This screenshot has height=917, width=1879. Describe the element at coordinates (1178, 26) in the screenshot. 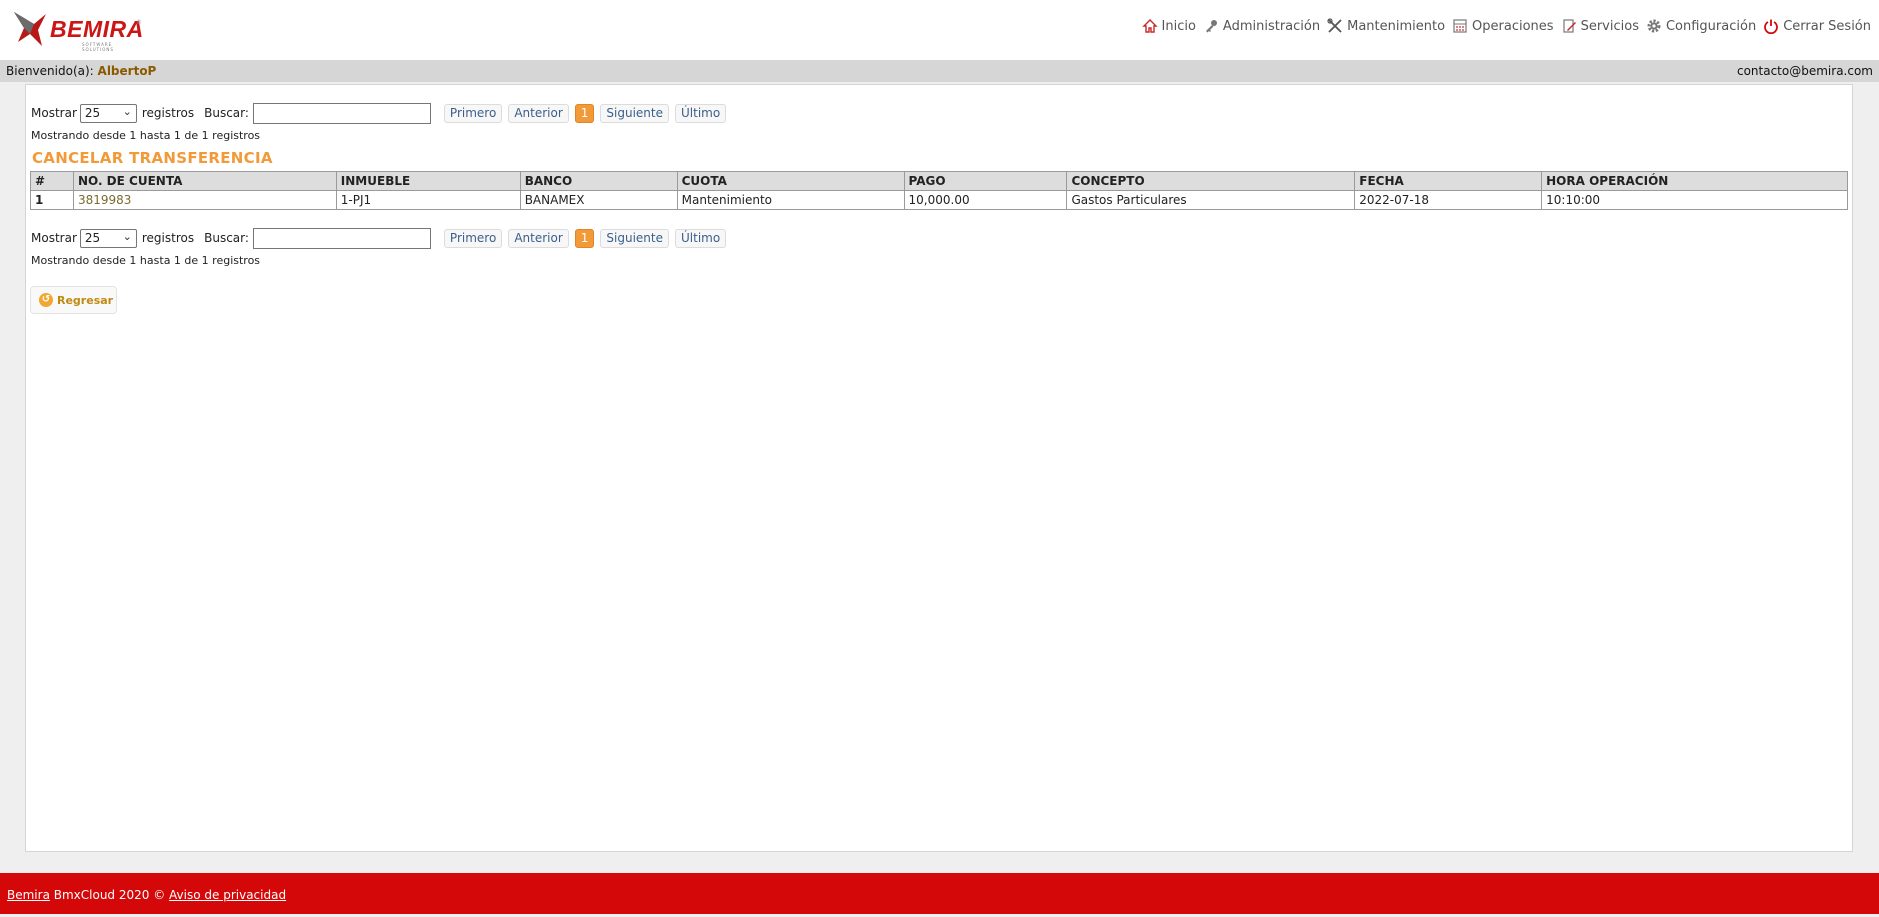

I see `nav-inicio-label: Inicio` at that location.